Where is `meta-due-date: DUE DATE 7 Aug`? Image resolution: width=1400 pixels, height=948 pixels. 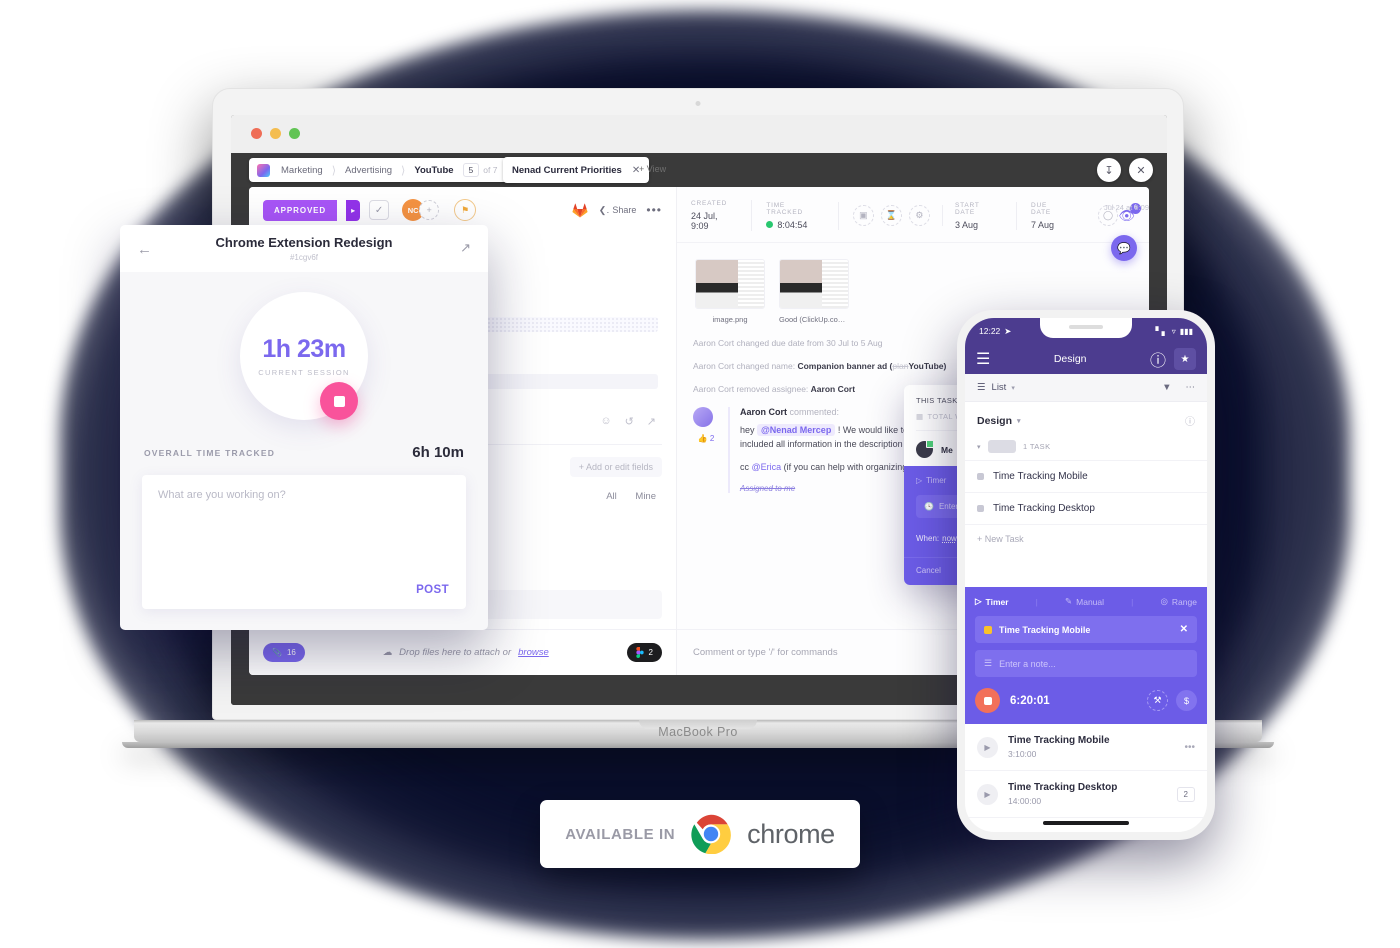 meta-due-date: DUE DATE 7 Aug is located at coordinates (1057, 216).